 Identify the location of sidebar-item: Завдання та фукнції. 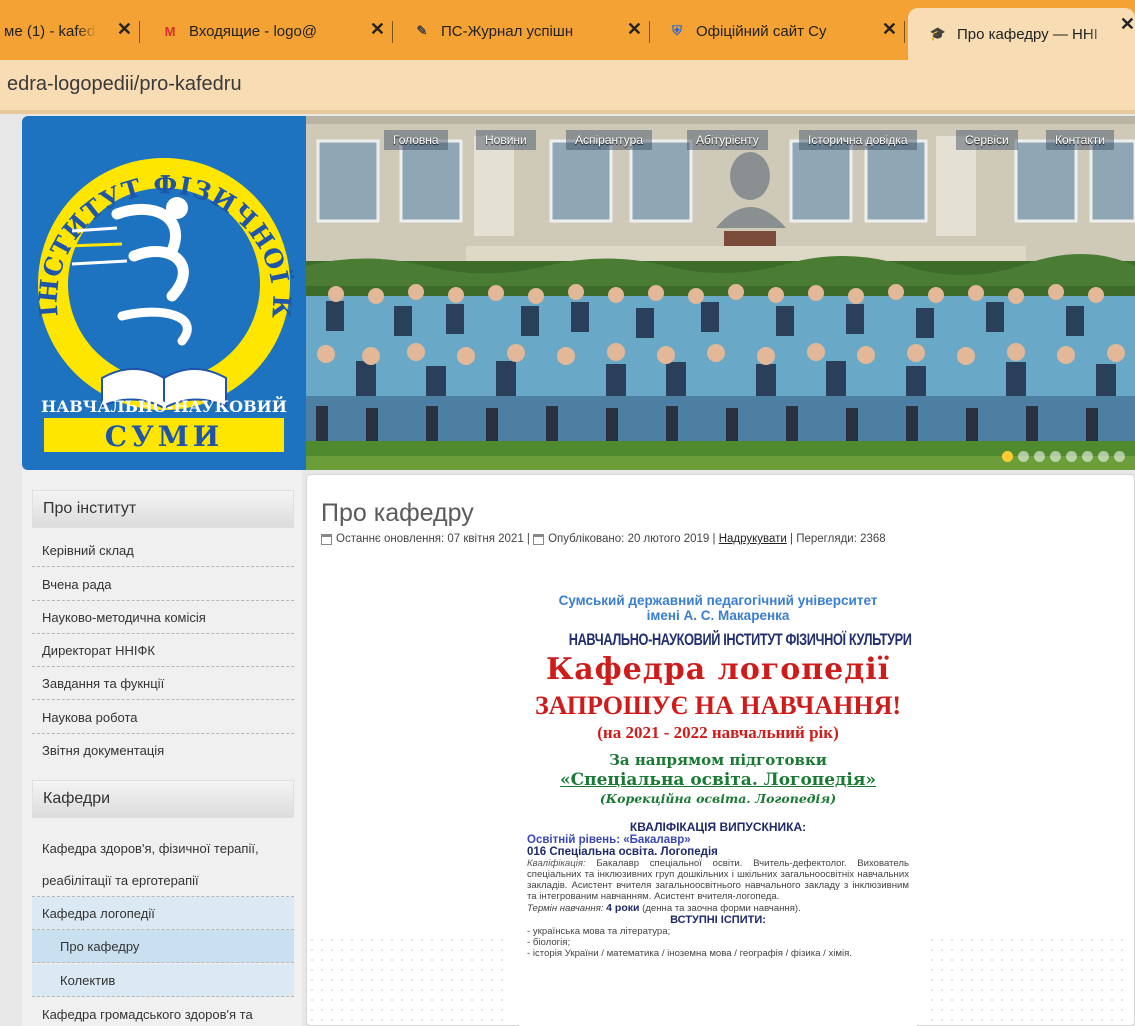
(163, 683).